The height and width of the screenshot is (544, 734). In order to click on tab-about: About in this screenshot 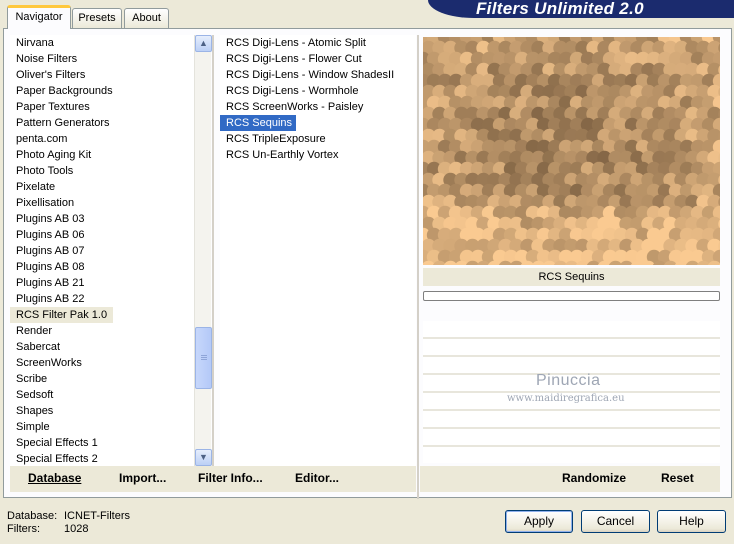, I will do `click(146, 18)`.